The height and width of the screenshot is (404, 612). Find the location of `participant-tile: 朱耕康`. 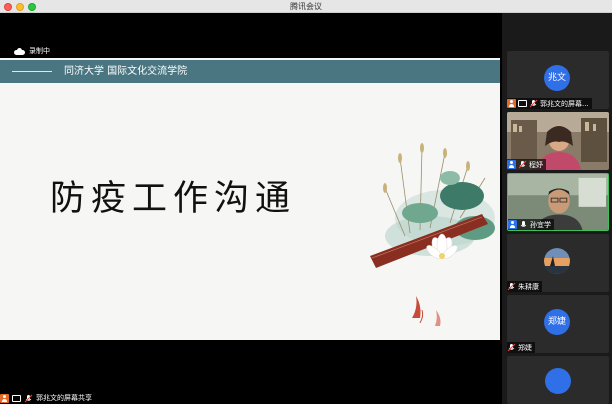

participant-tile: 朱耕康 is located at coordinates (558, 263).